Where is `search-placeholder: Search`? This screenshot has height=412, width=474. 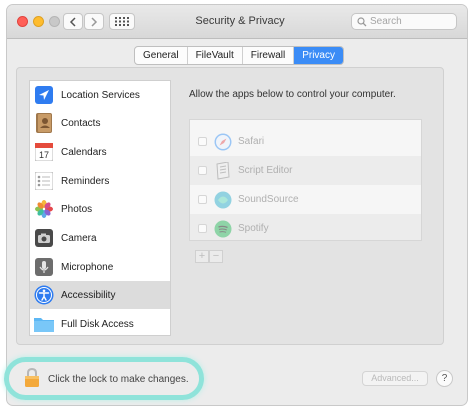 search-placeholder: Search is located at coordinates (386, 21).